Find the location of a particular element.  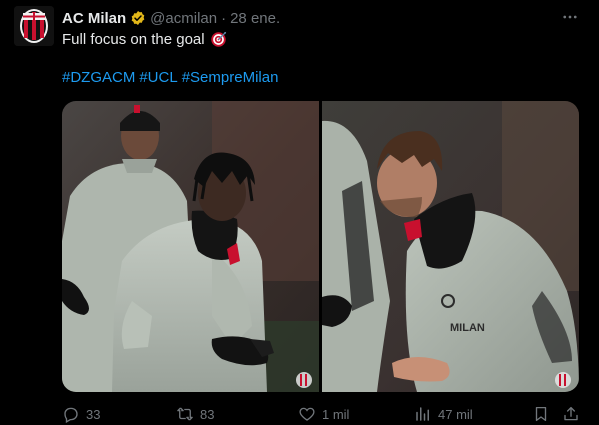

tweet-actions: 33 83 1 mil 47 mil is located at coordinates (321, 414).